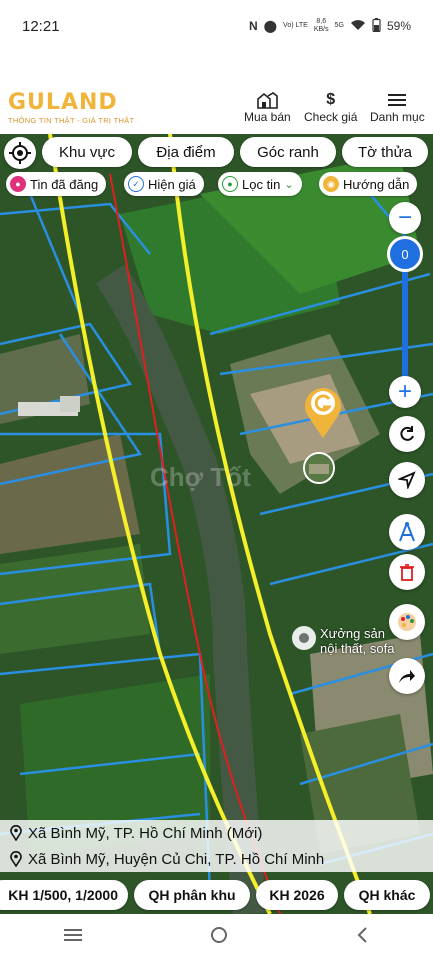 The image size is (433, 960). I want to click on share-arrow-icon, so click(407, 676).